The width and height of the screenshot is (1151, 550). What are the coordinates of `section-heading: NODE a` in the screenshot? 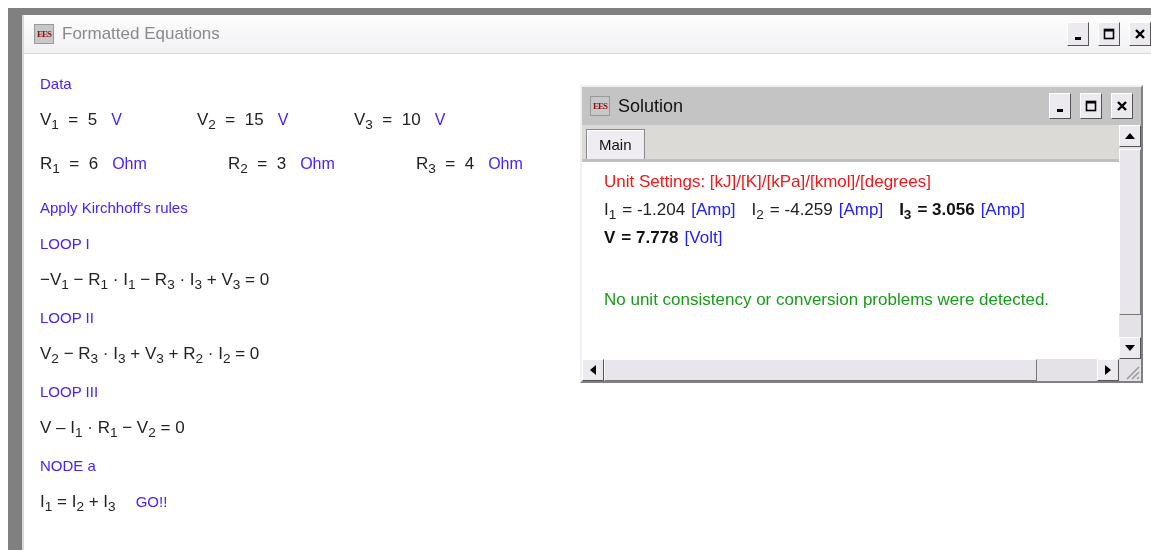 It's located at (68, 465).